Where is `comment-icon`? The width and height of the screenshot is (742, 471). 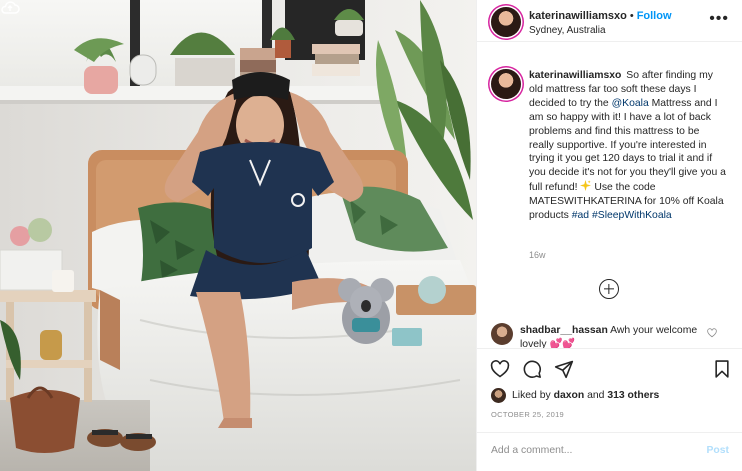
comment-icon is located at coordinates (532, 369).